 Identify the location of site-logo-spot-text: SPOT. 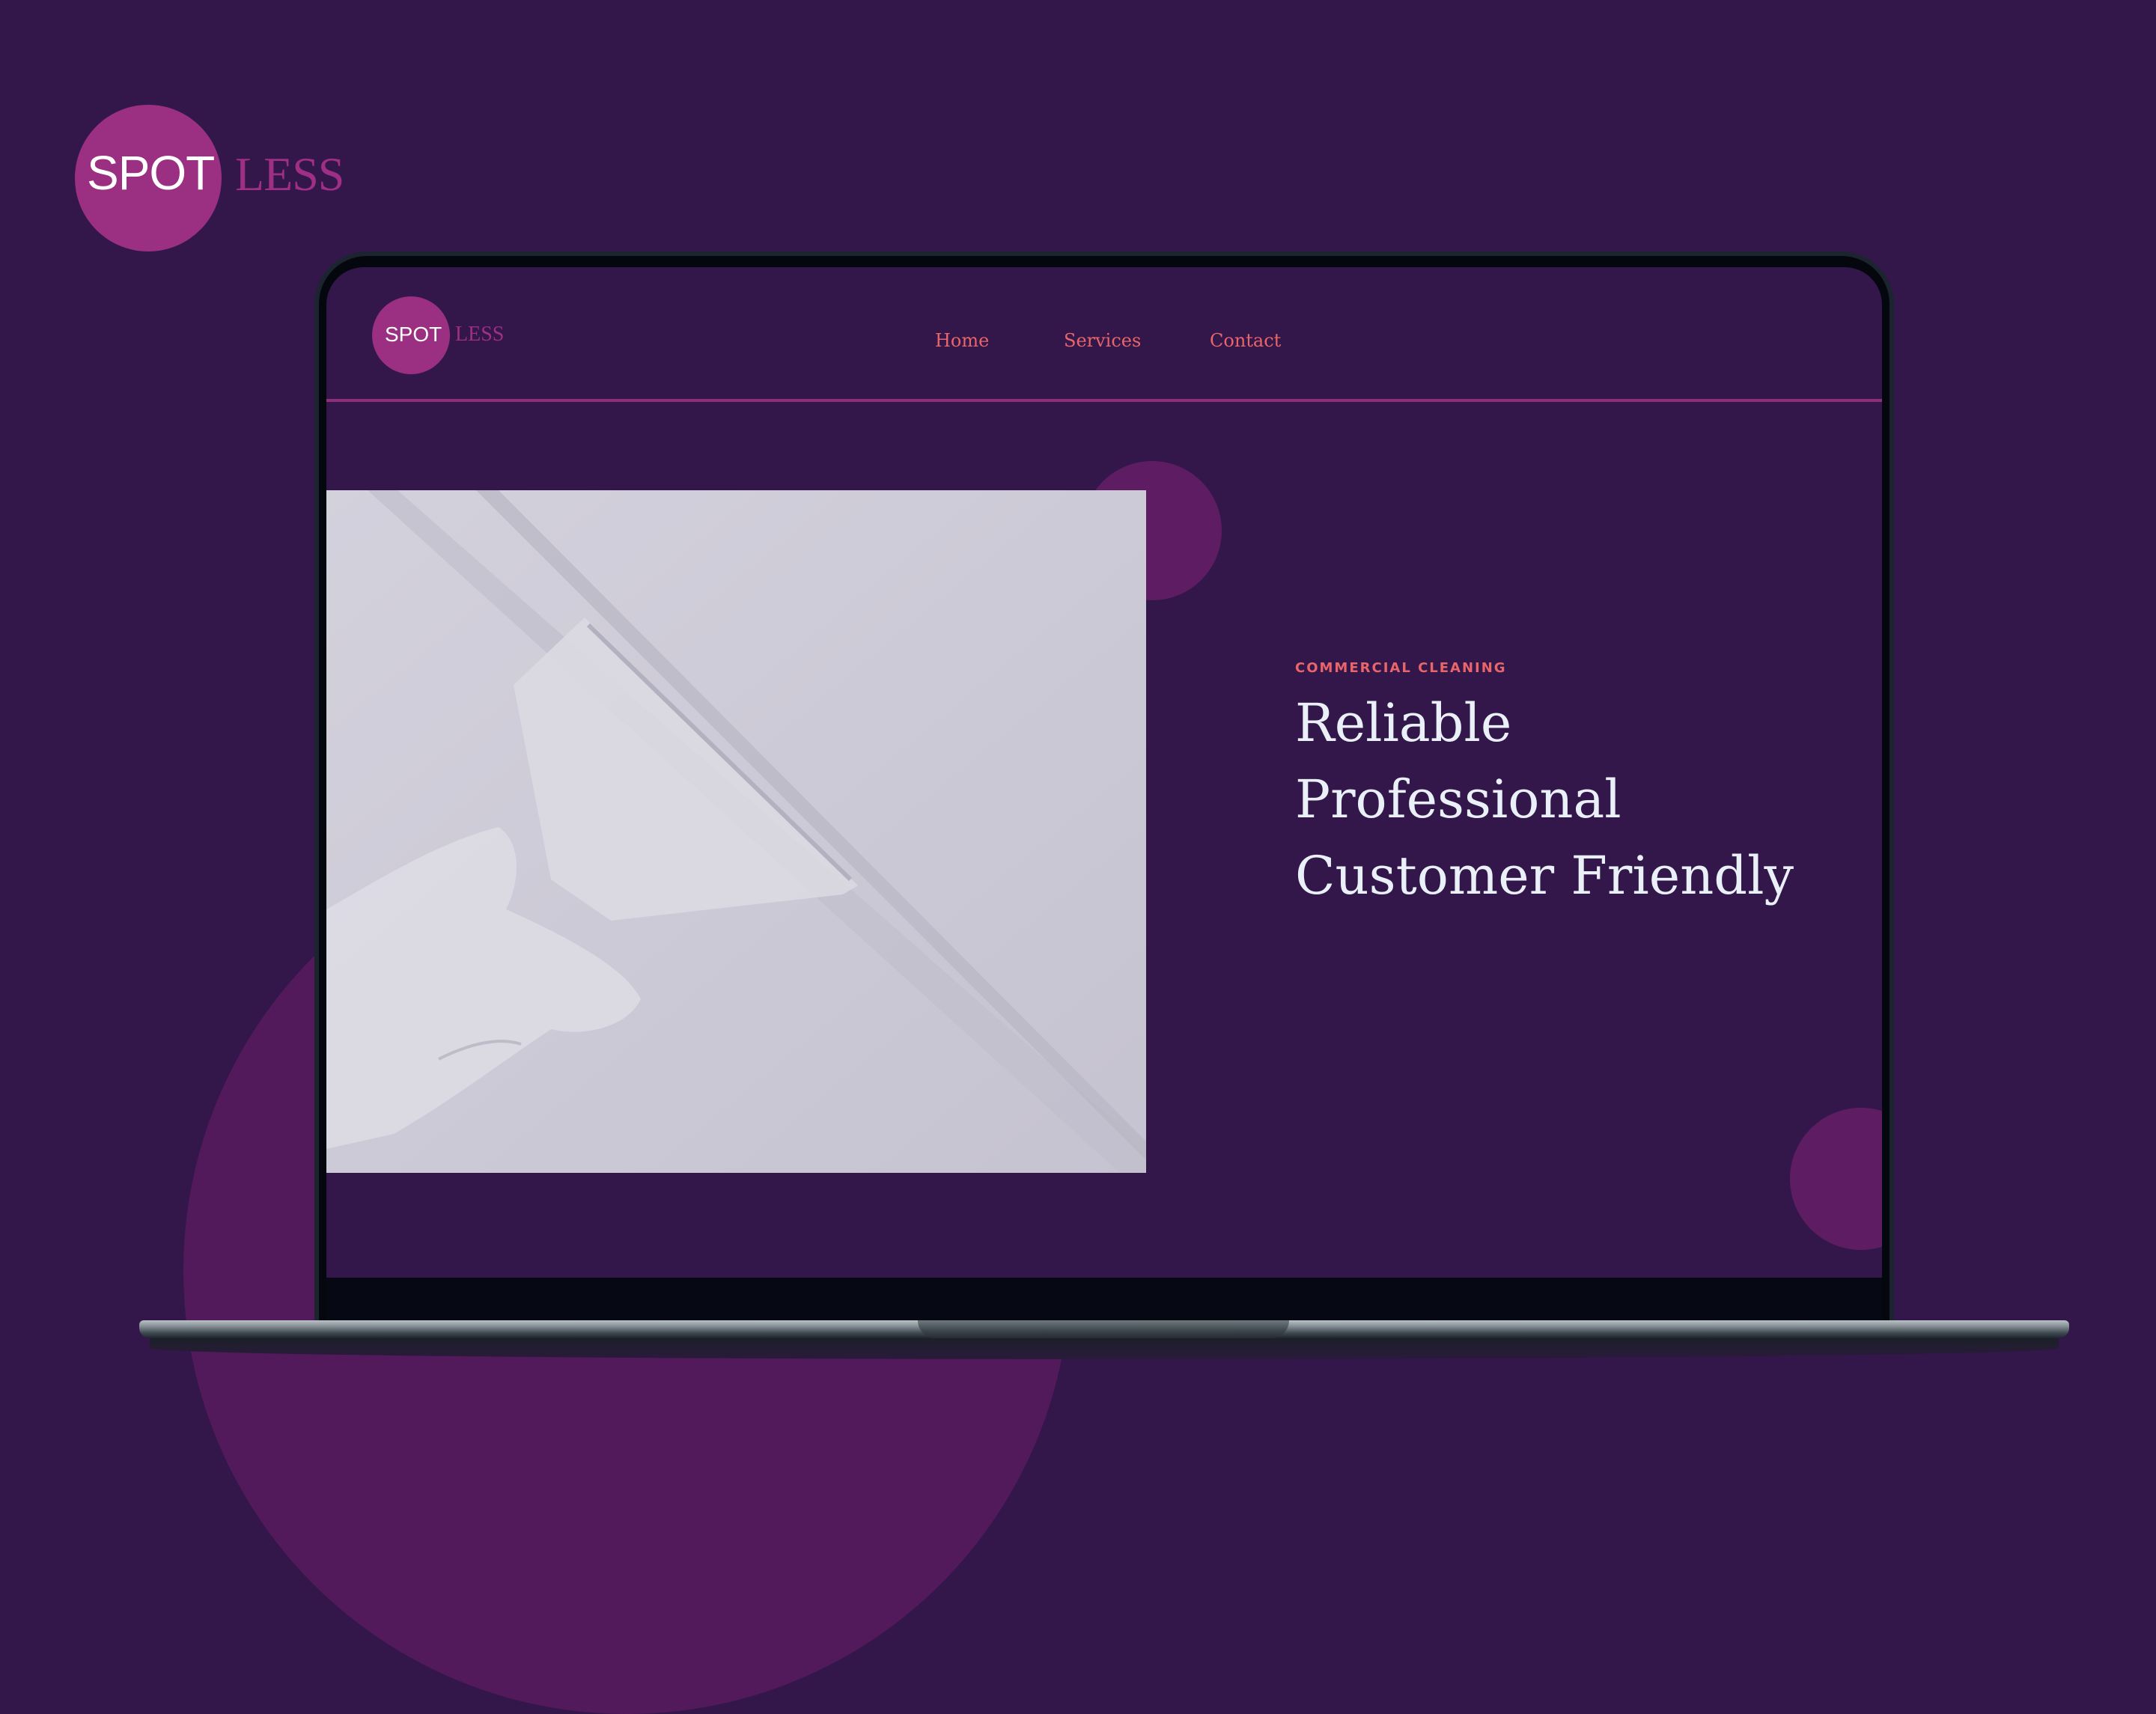
(413, 335).